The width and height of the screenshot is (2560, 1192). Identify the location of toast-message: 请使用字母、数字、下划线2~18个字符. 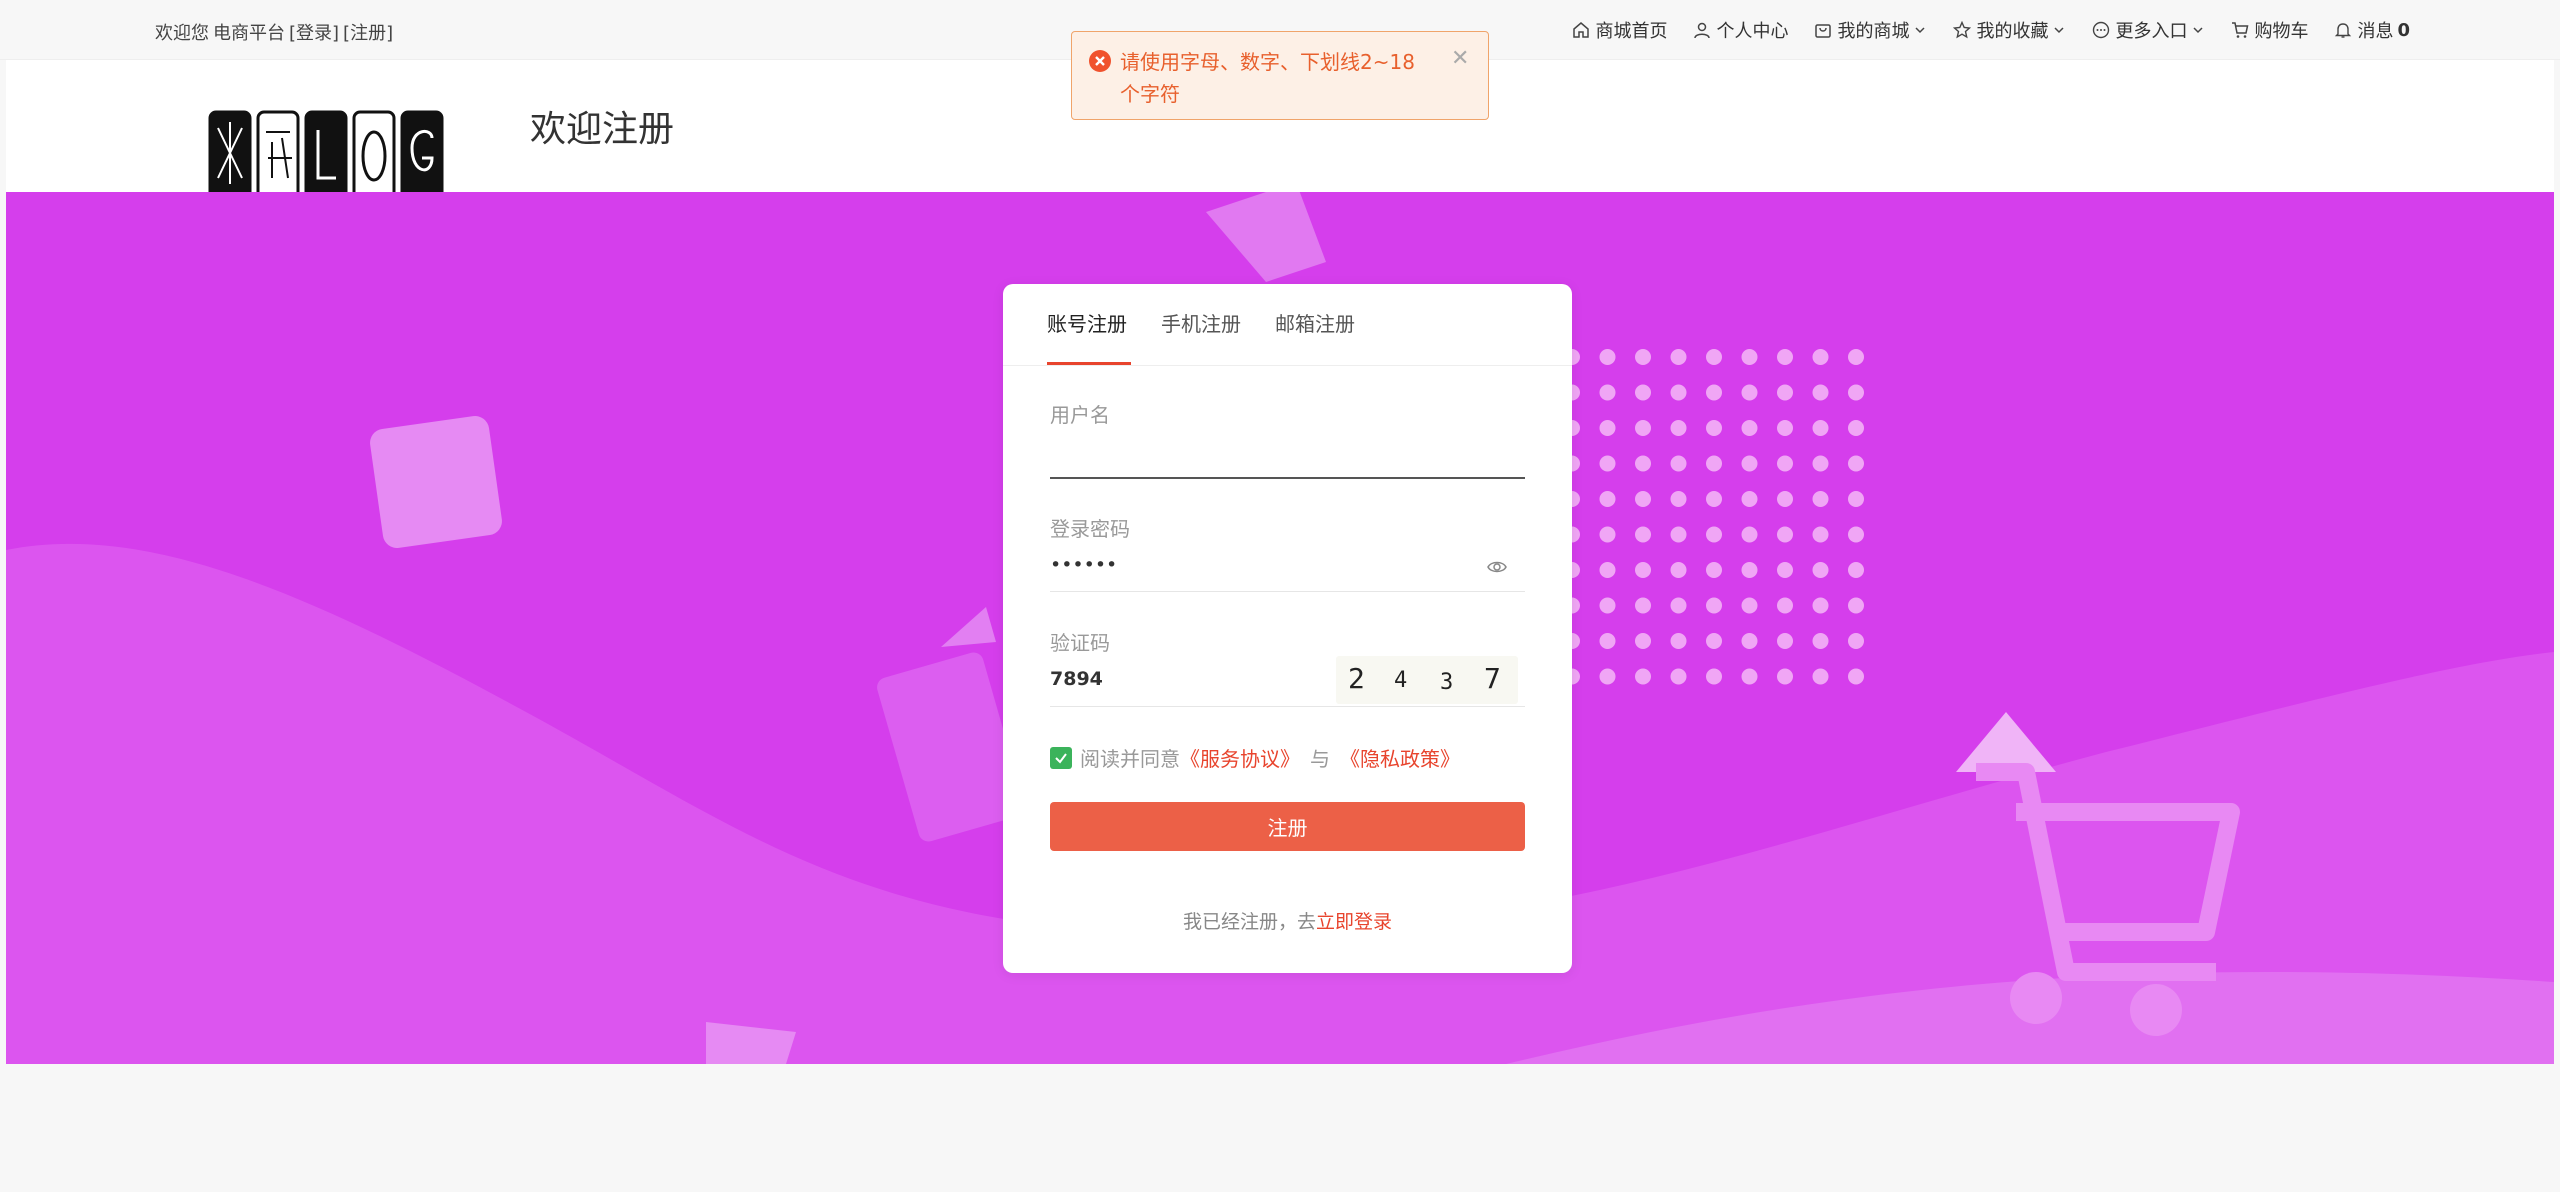
(1267, 78).